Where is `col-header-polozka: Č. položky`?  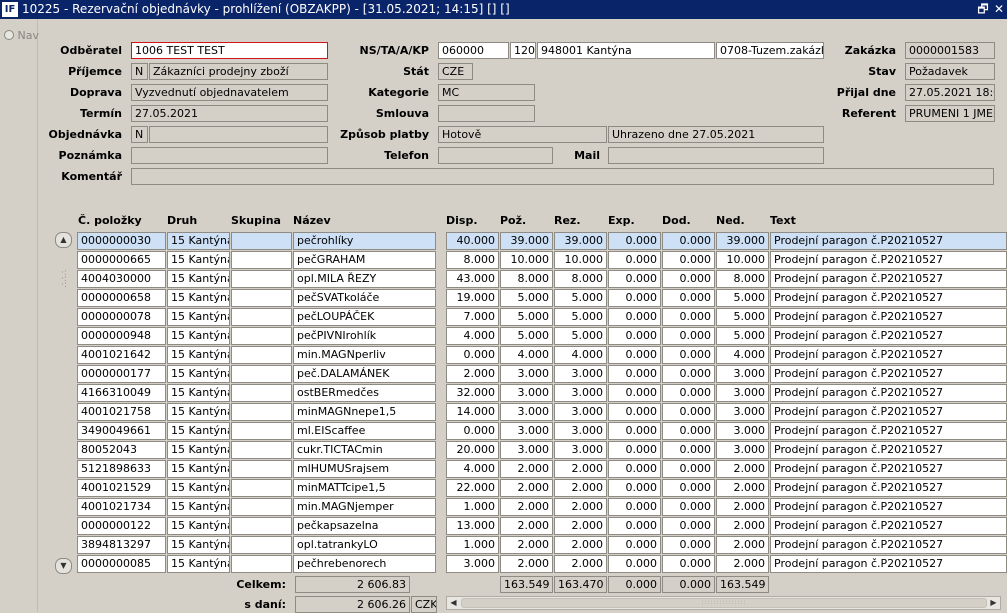
col-header-polozka: Č. položky is located at coordinates (110, 221).